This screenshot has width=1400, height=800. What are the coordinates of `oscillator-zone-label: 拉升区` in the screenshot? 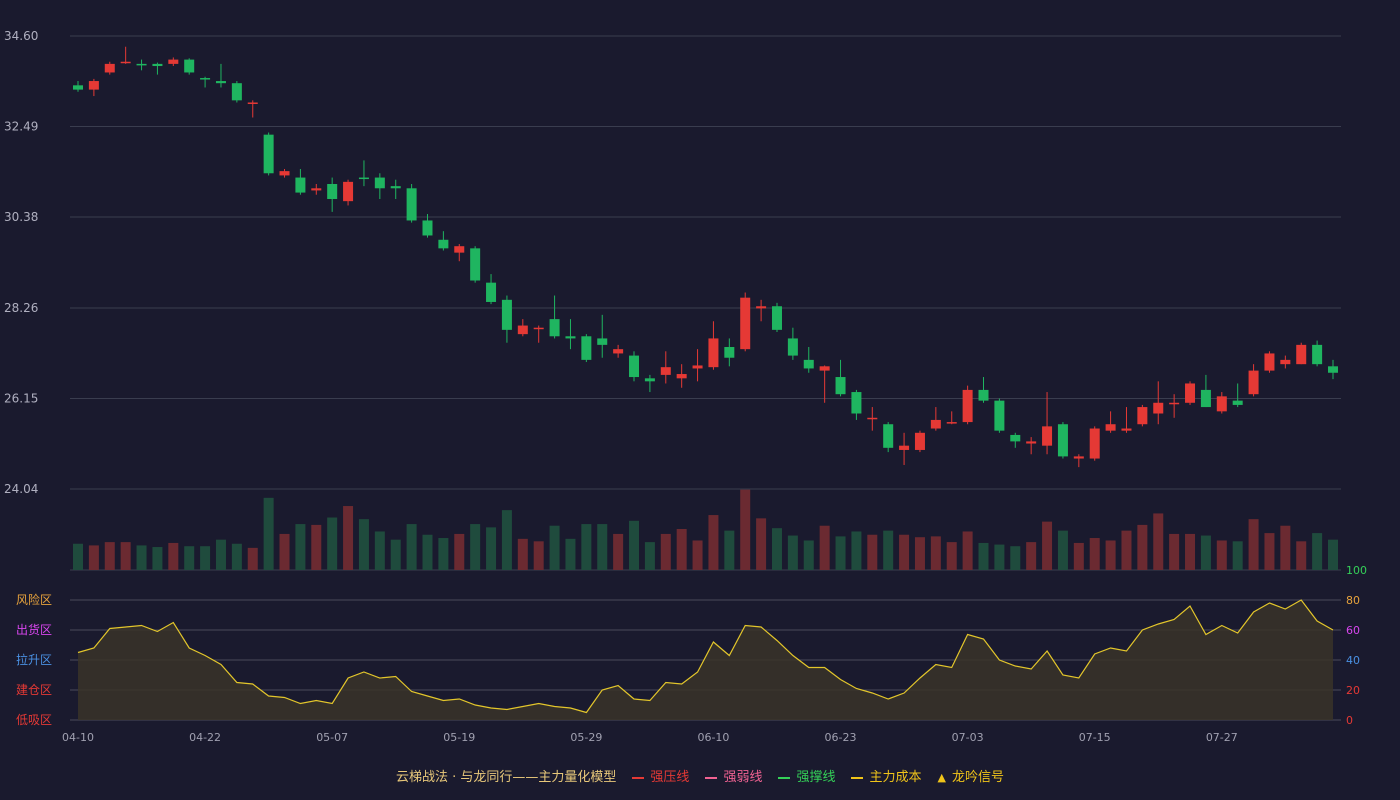 It's located at (34, 659).